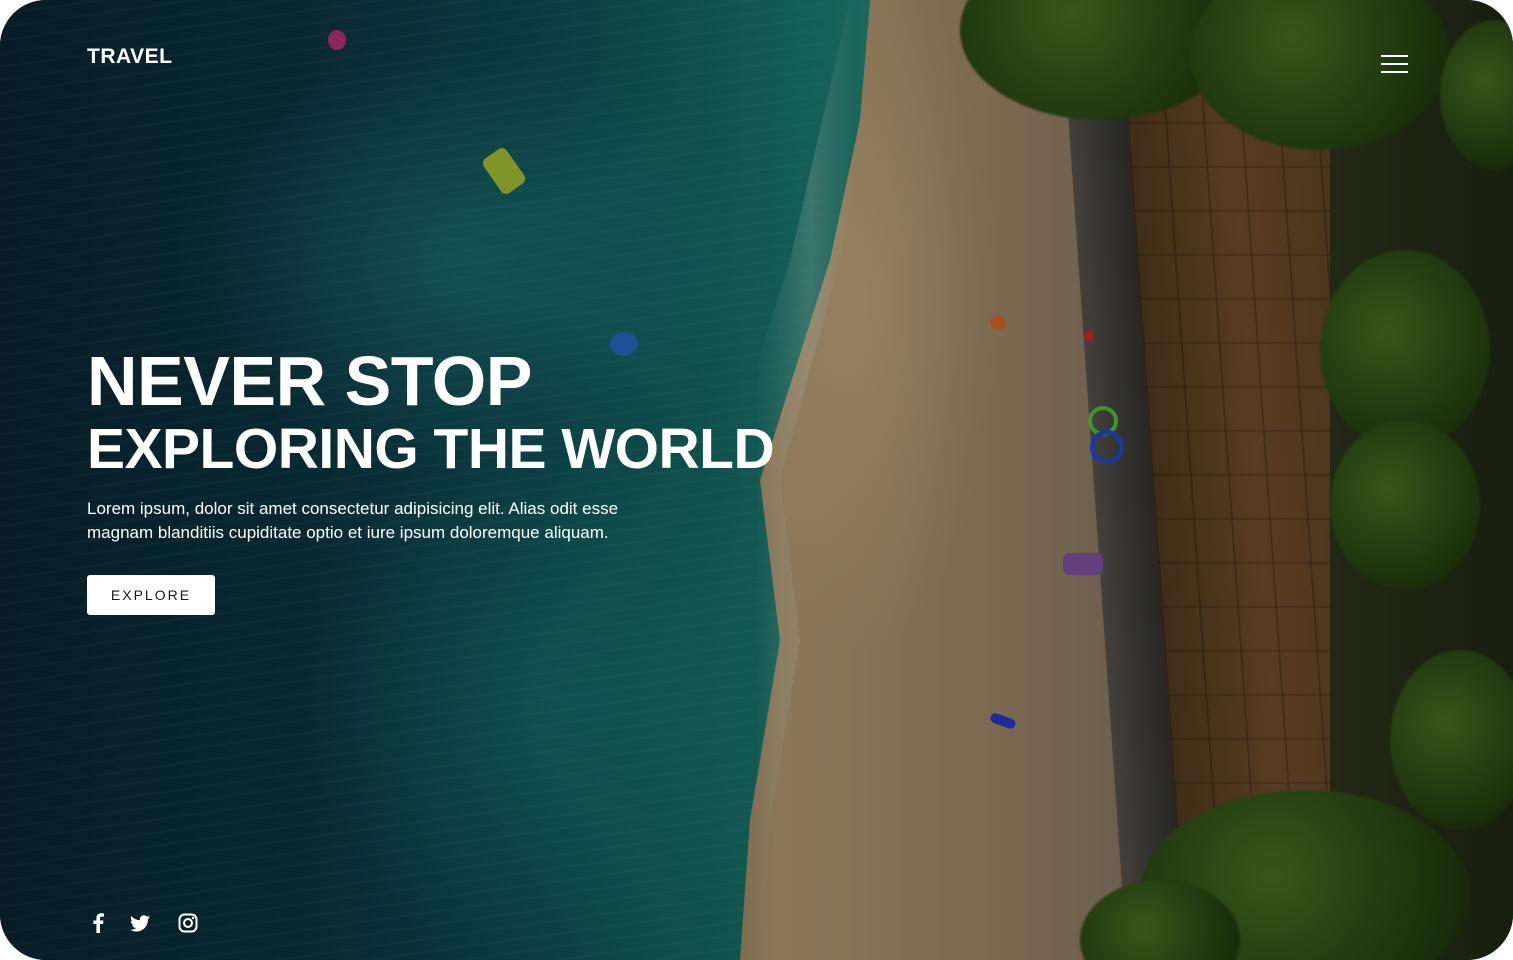 The image size is (1513, 960). What do you see at coordinates (151, 595) in the screenshot?
I see `explore-button: EXPLORE` at bounding box center [151, 595].